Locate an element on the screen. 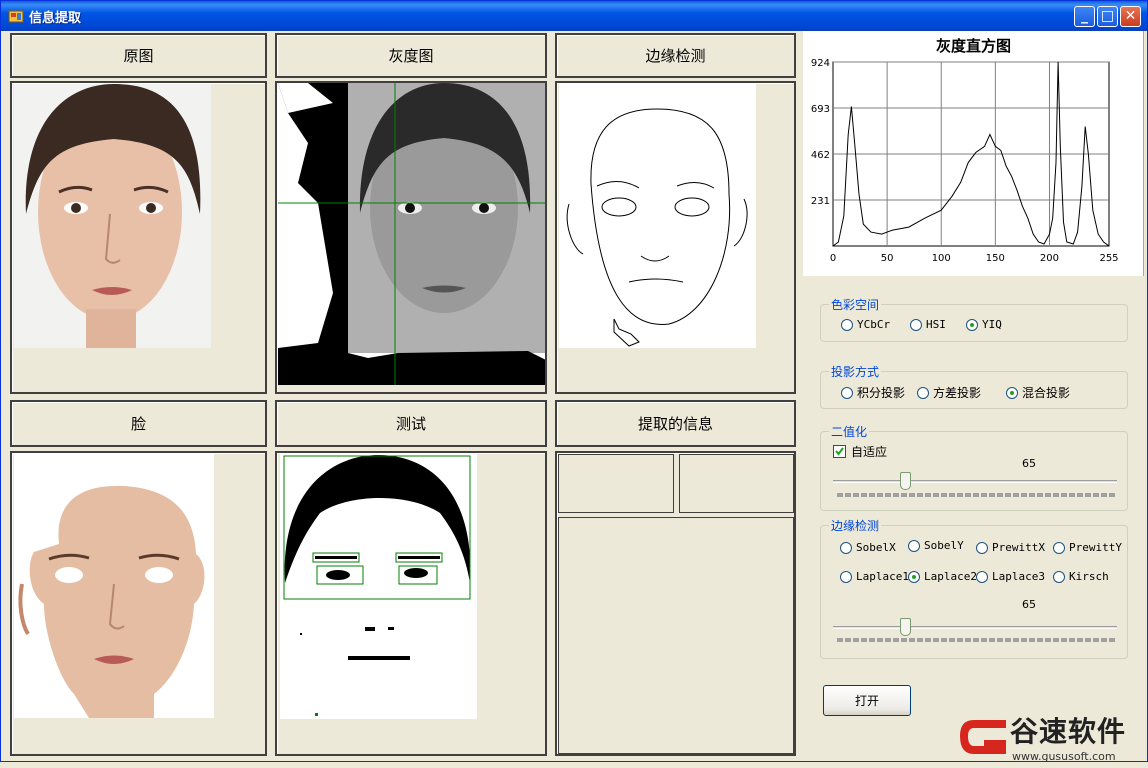 This screenshot has width=1148, height=768. radio-ycbcr: YCbCr is located at coordinates (865, 324).